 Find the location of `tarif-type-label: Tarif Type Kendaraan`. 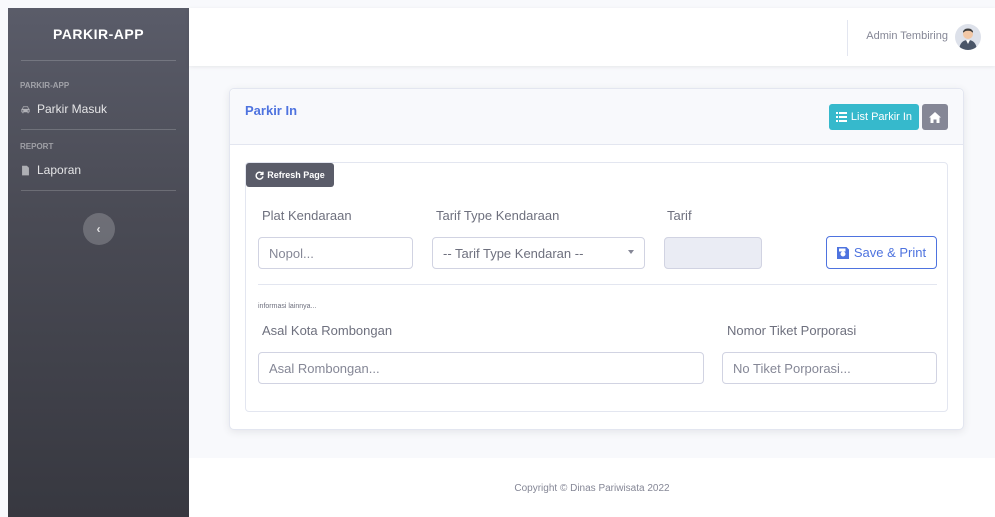

tarif-type-label: Tarif Type Kendaraan is located at coordinates (498, 215).